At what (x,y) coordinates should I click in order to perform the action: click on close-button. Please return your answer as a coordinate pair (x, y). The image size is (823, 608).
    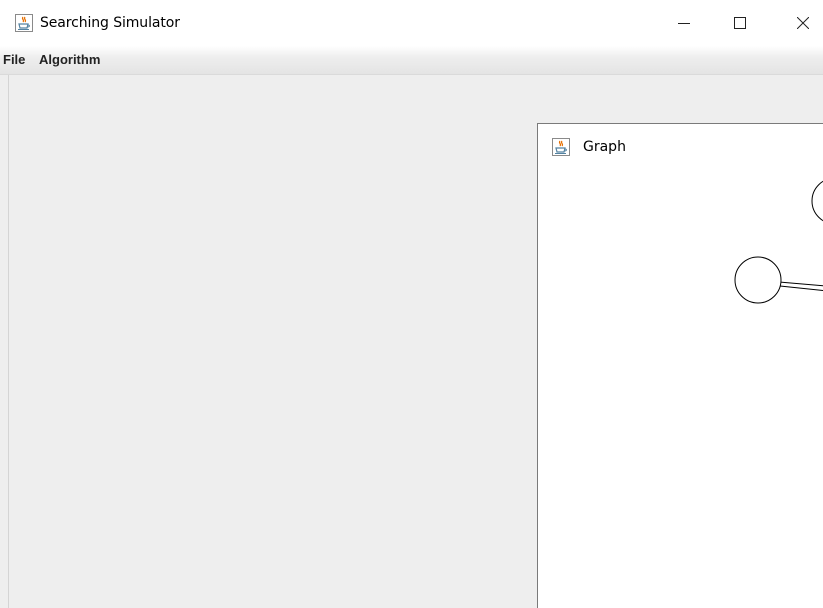
    Looking at the image, I should click on (801, 23).